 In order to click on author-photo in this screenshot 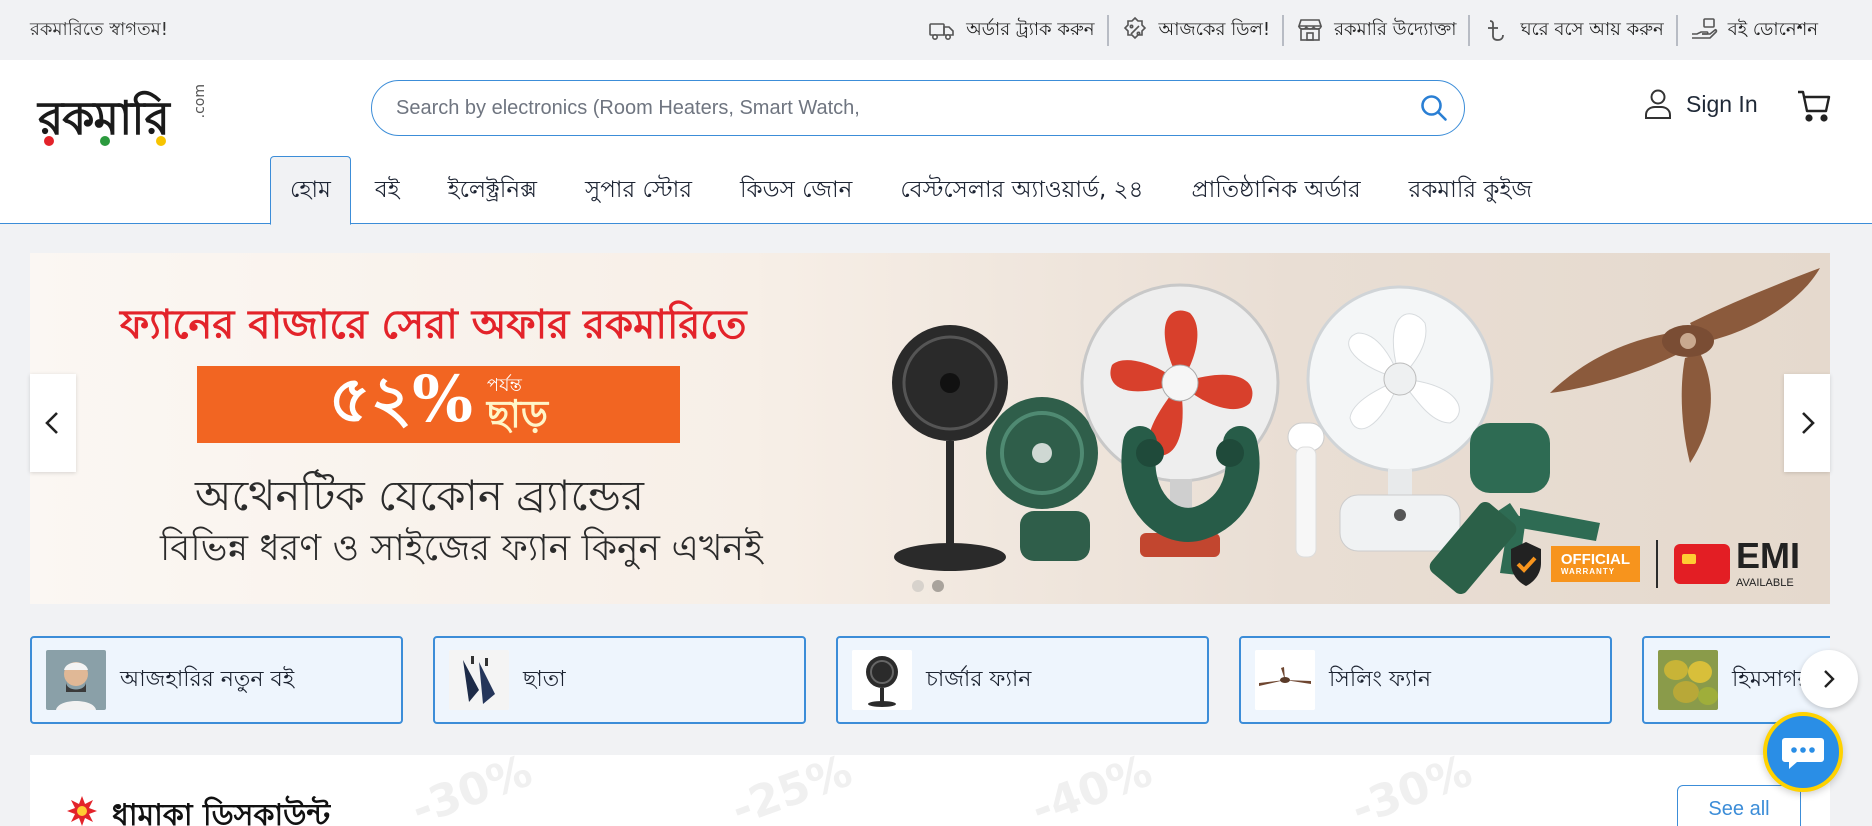, I will do `click(76, 680)`.